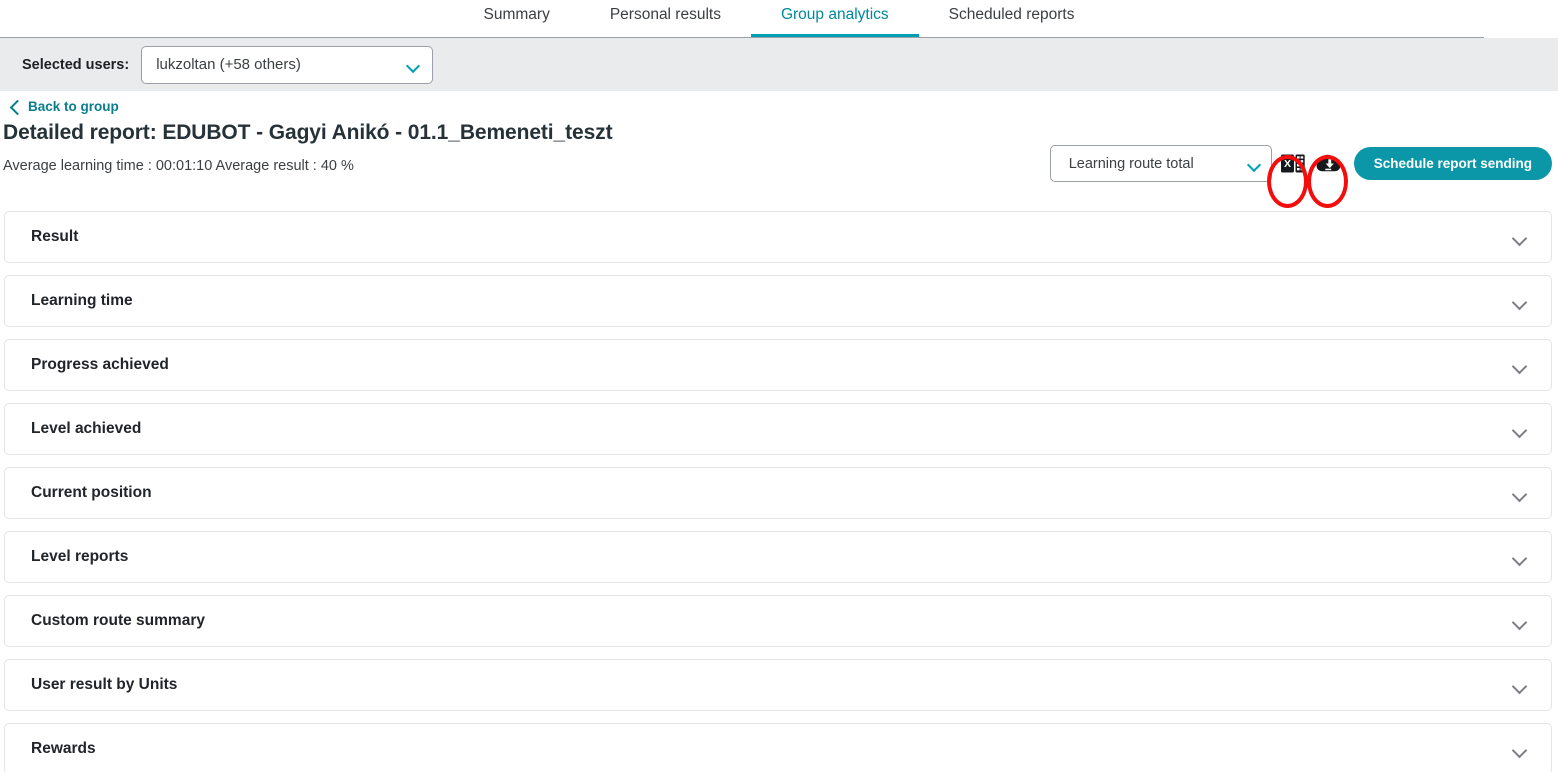 The image size is (1558, 772). I want to click on learning-route-dropdown: Learning route total, so click(1160, 163).